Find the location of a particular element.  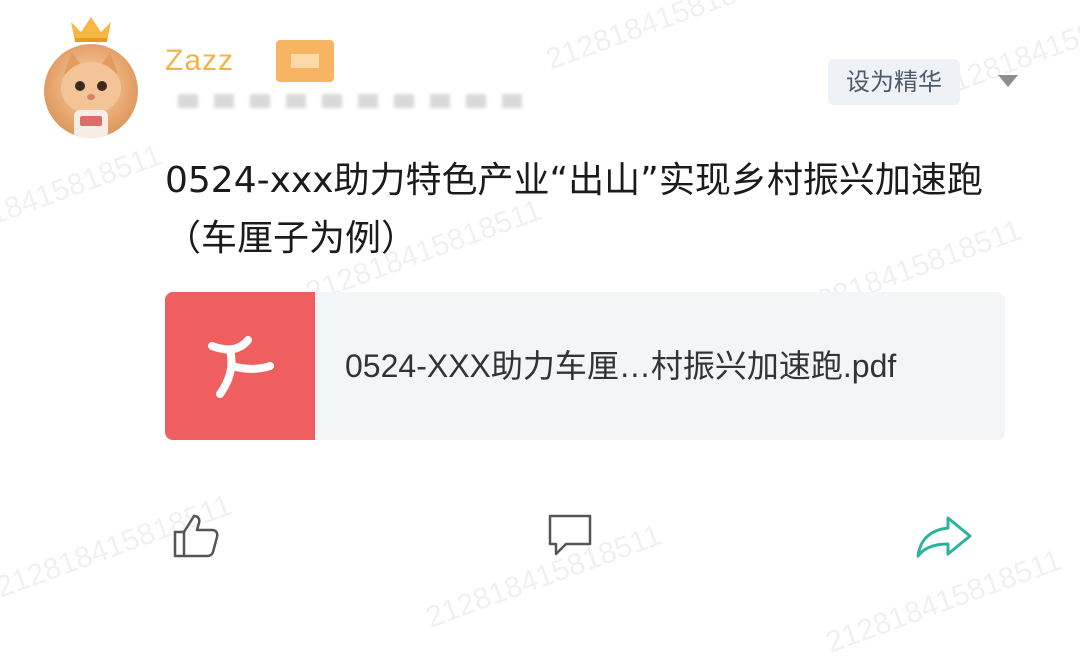

share-icon is located at coordinates (944, 537).